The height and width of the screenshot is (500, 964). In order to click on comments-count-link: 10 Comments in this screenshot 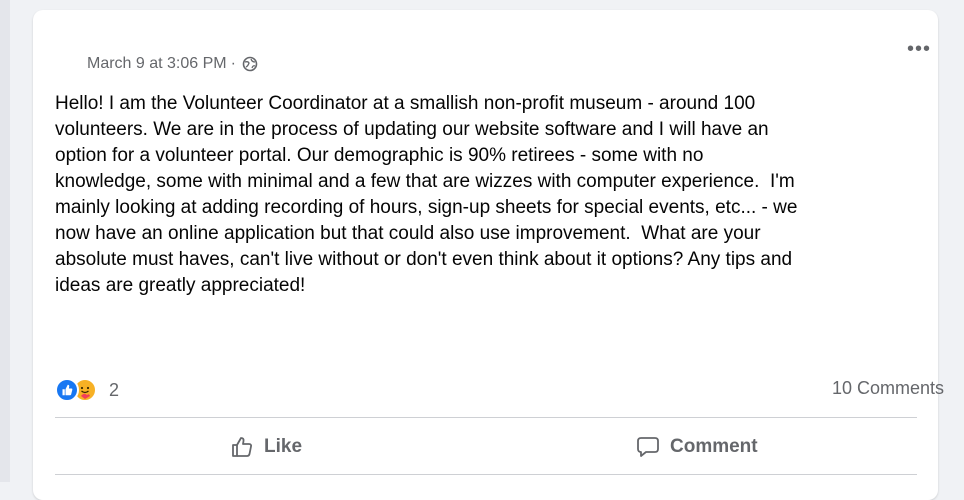, I will do `click(888, 388)`.